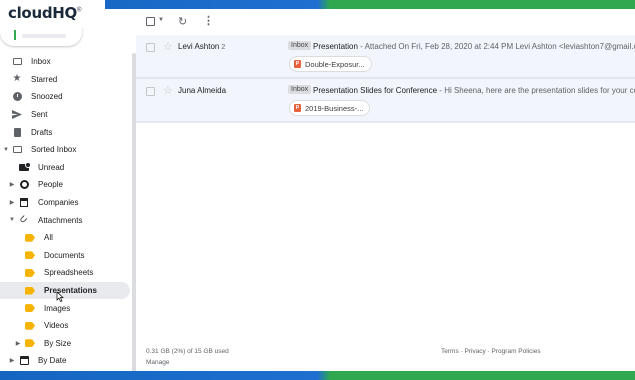 This screenshot has height=380, width=635. What do you see at coordinates (65, 185) in the screenshot?
I see `sidebar-item-people: ▶ People` at bounding box center [65, 185].